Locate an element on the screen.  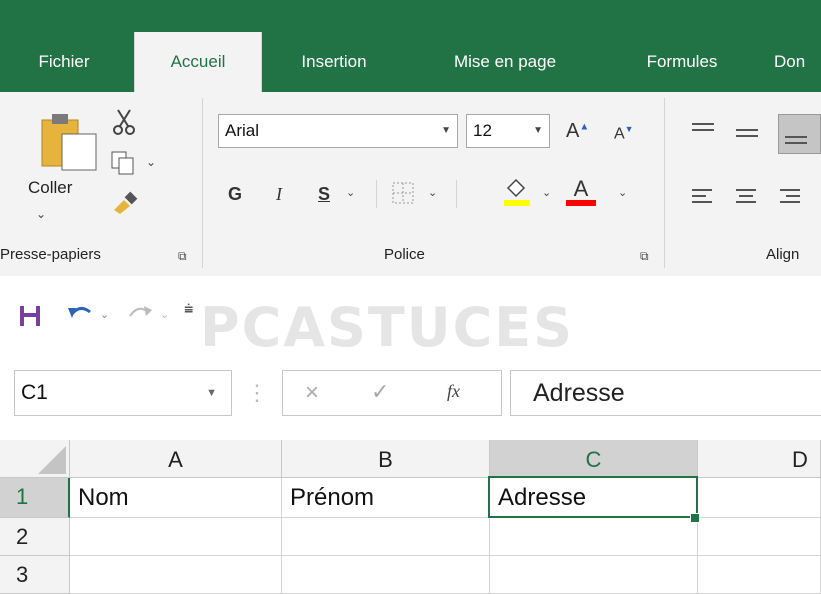
redo-icon is located at coordinates (140, 316).